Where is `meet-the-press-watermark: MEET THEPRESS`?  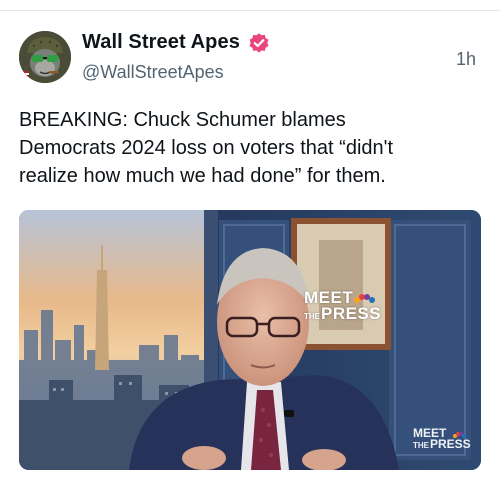 meet-the-press-watermark: MEET THEPRESS is located at coordinates (343, 305).